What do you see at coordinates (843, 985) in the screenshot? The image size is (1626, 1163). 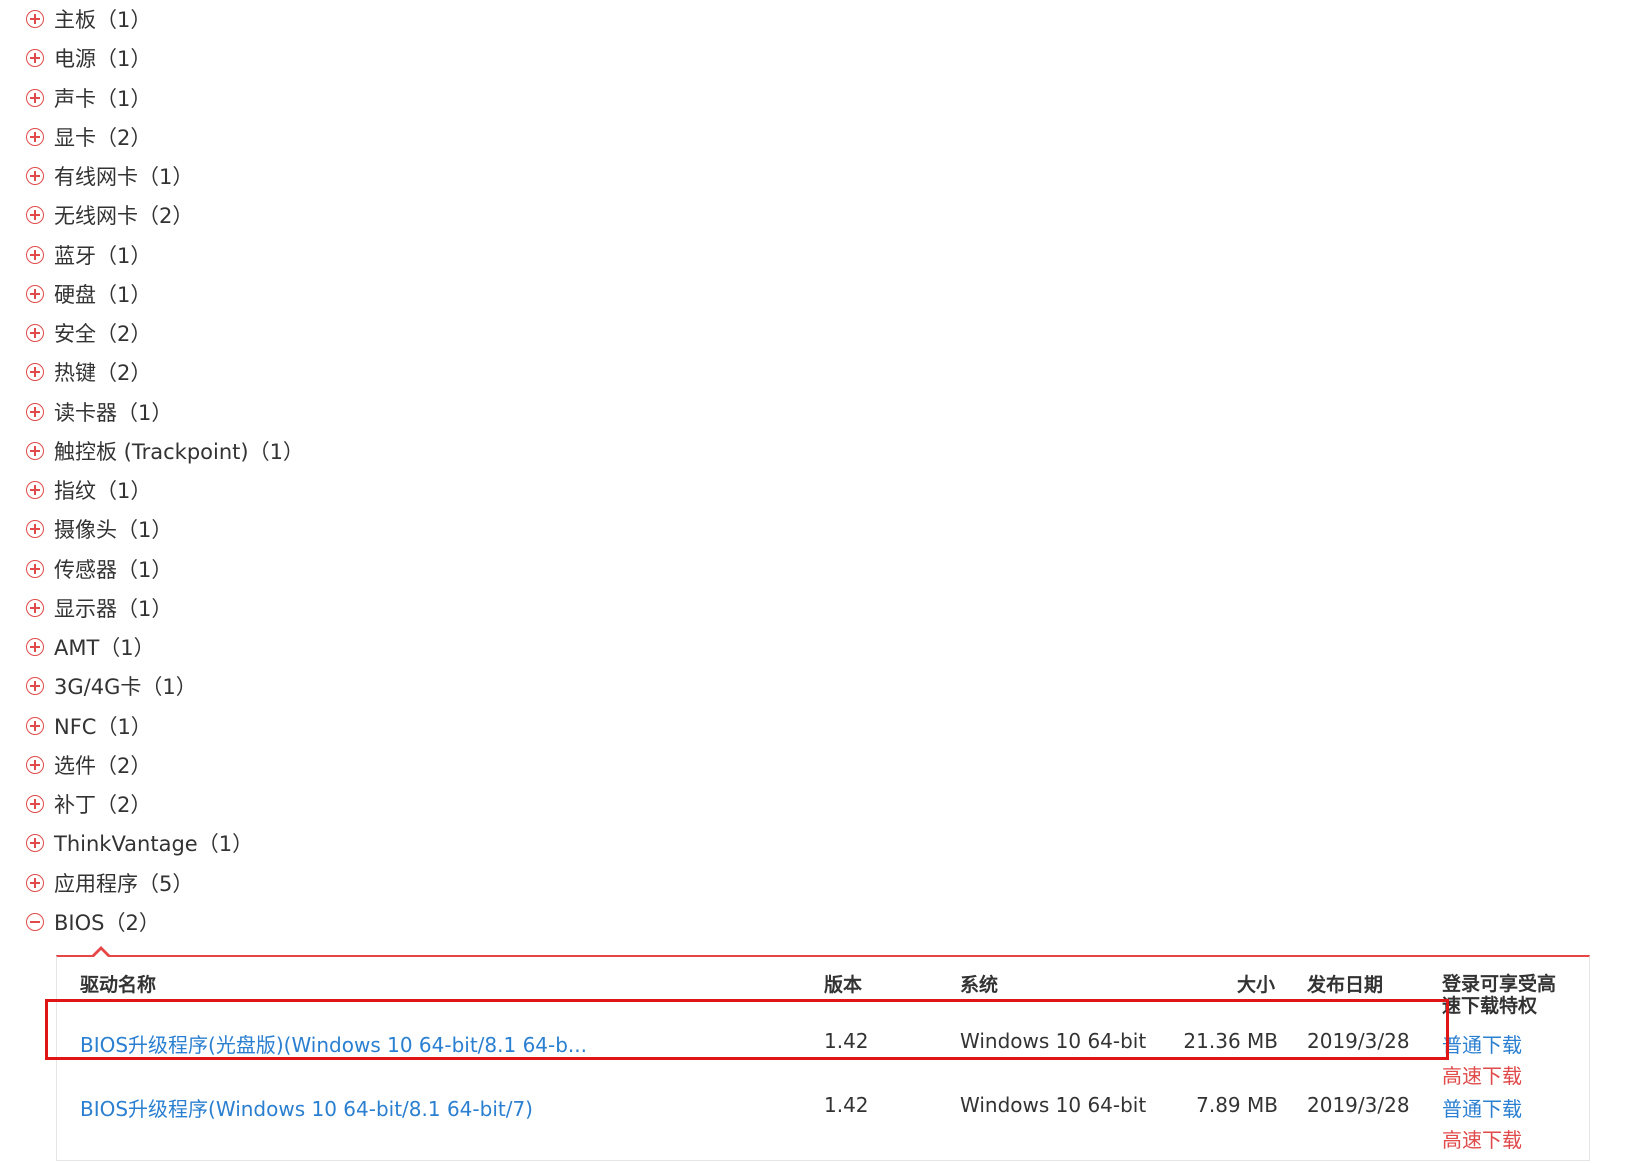 I see `header-version: 版本` at bounding box center [843, 985].